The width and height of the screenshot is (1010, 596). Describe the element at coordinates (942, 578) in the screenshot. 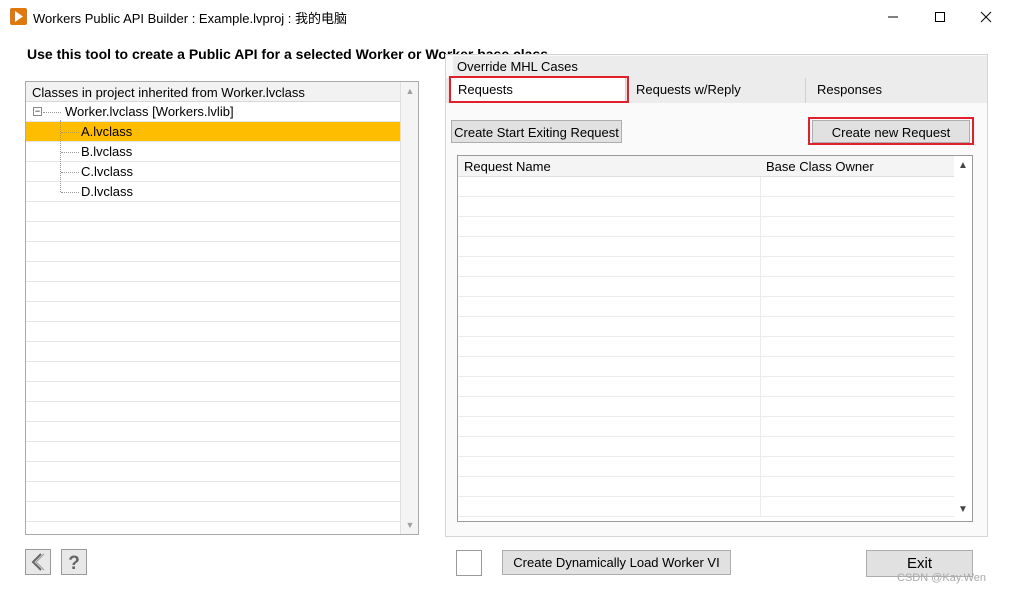

I see `watermark: CSDN @Kay.Wen` at that location.